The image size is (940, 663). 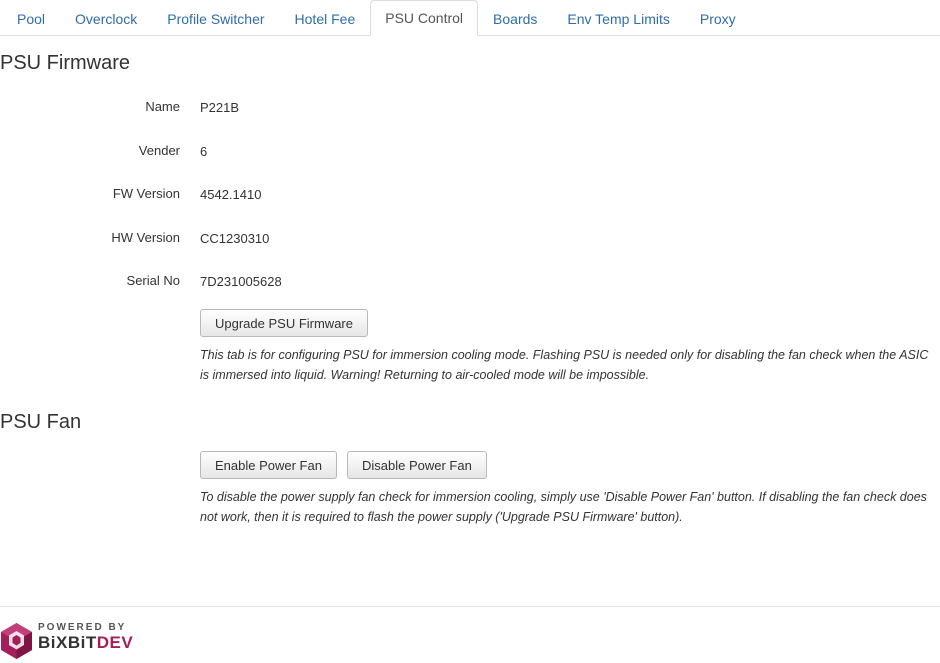 What do you see at coordinates (146, 193) in the screenshot?
I see `fw-version-label: FW Version` at bounding box center [146, 193].